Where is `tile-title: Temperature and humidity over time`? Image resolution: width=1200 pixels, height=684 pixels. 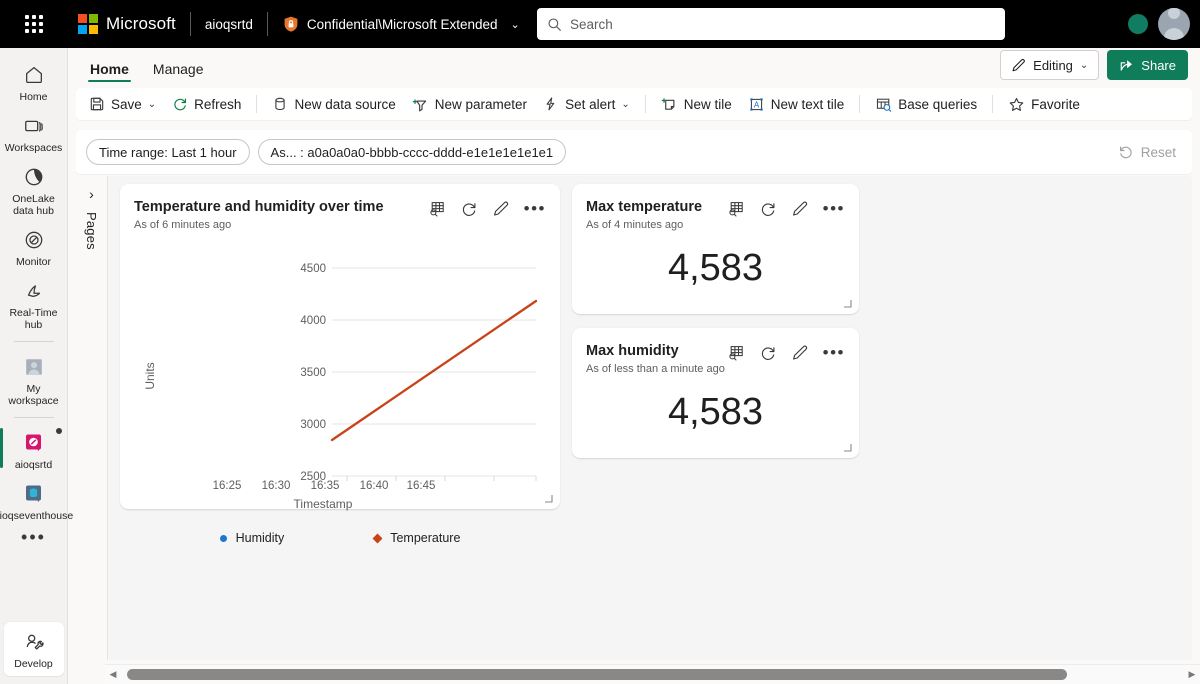
tile-title: Temperature and humidity over time is located at coordinates (259, 207).